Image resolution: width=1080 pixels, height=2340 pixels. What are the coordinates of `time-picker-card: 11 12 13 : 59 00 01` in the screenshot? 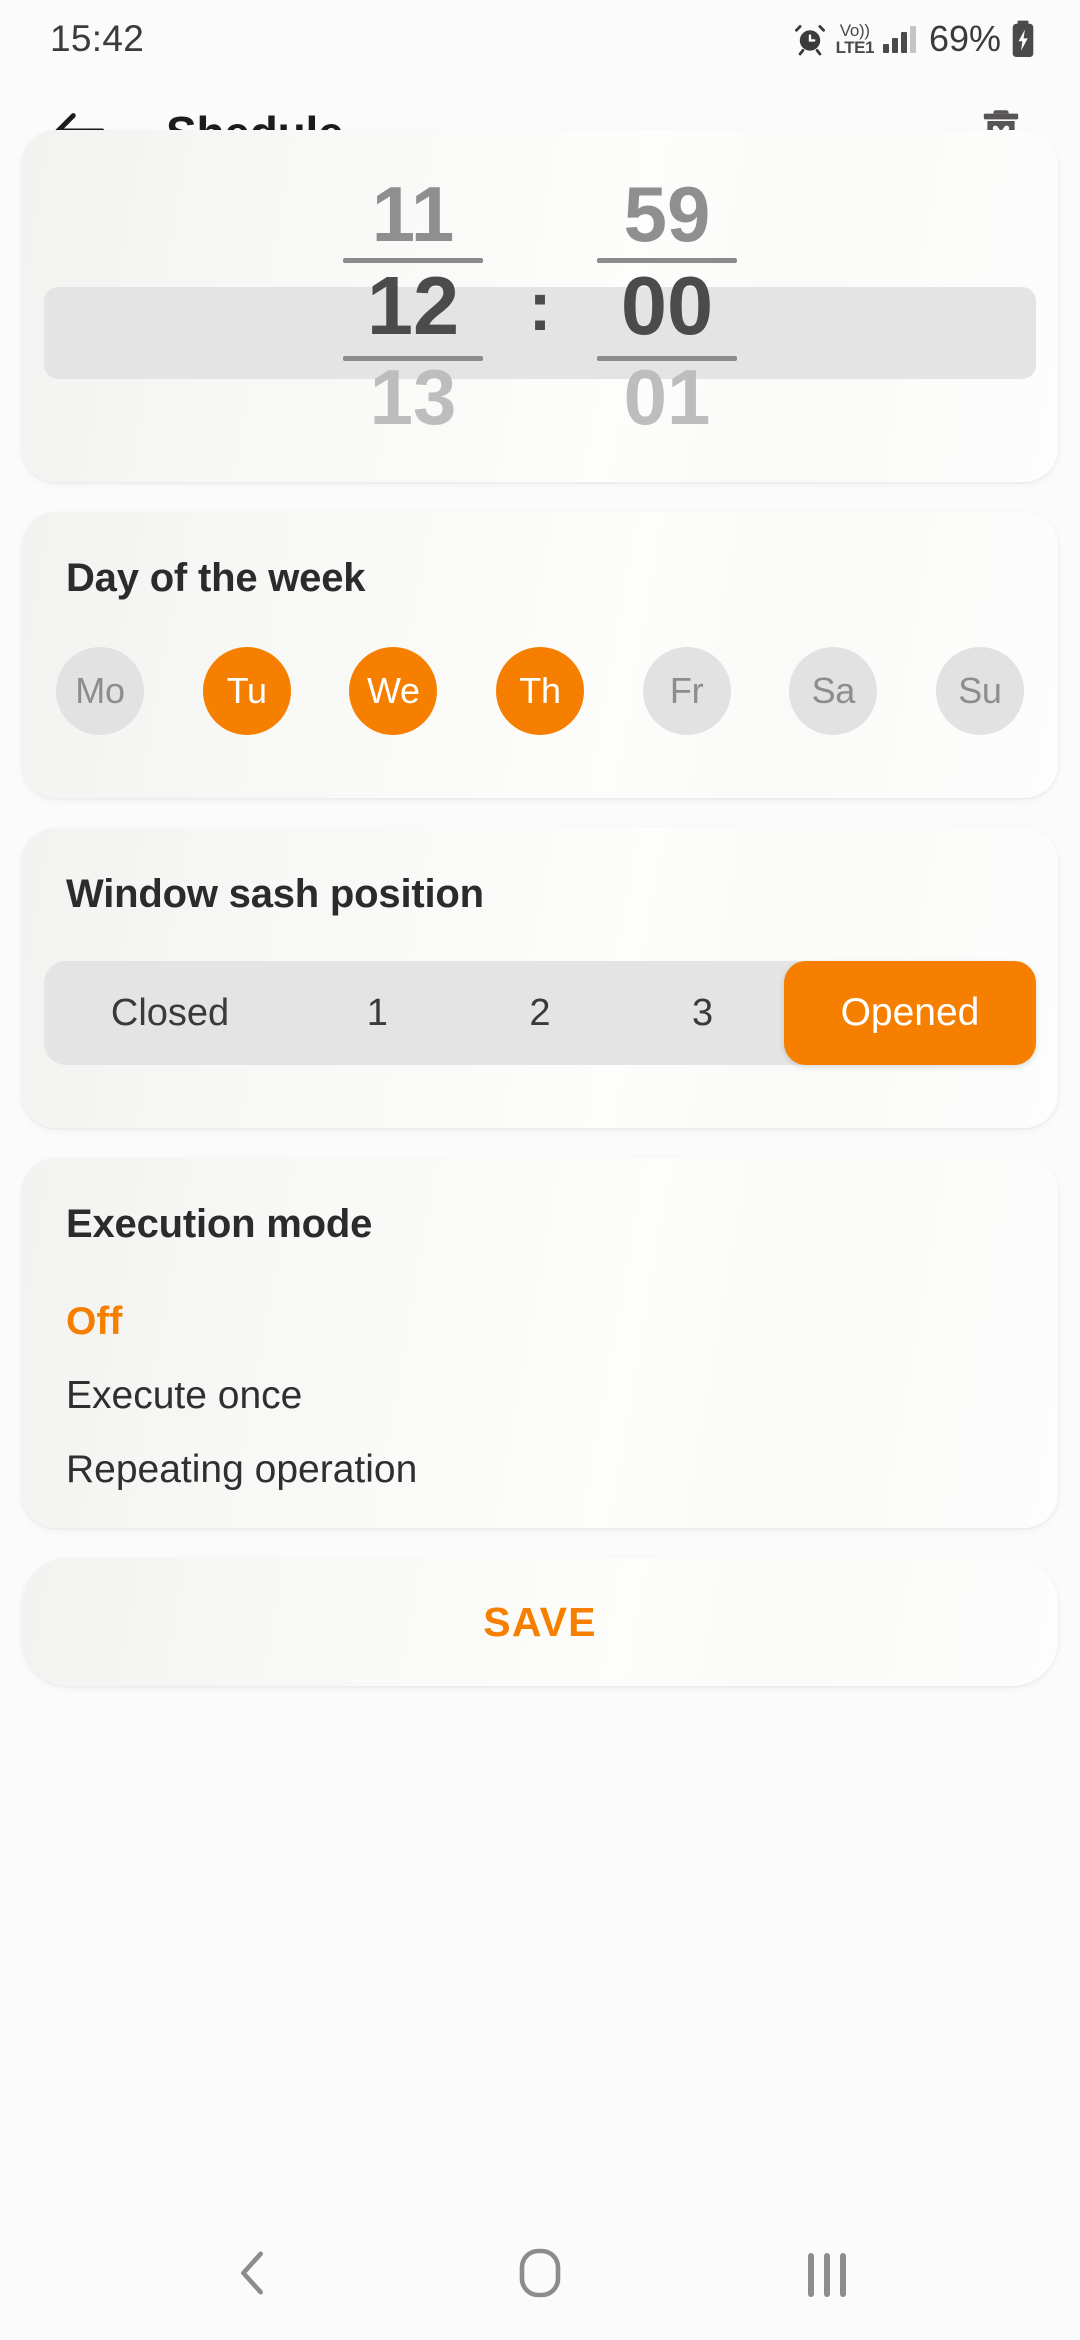 It's located at (540, 306).